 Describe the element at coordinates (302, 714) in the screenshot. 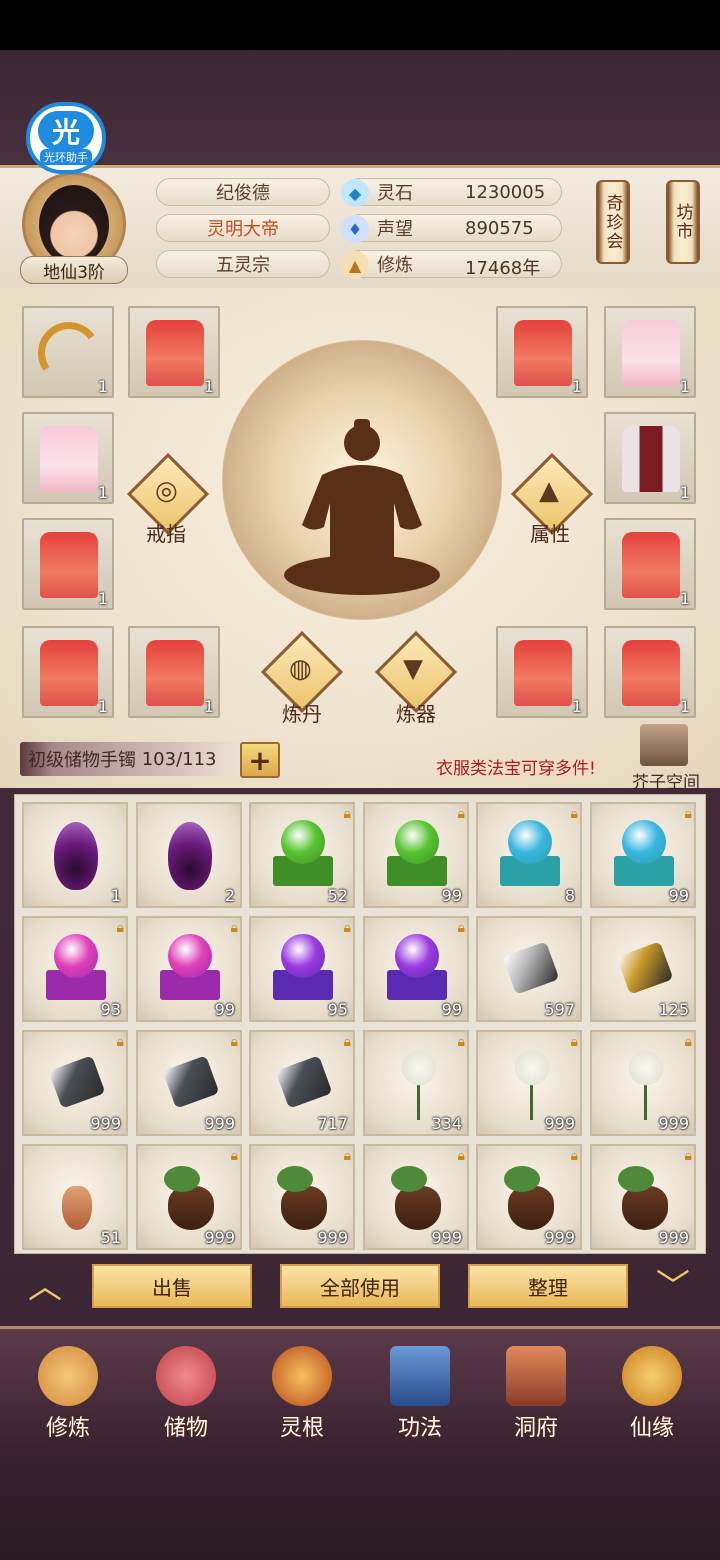

I see `alchemy-label: 炼丹` at that location.